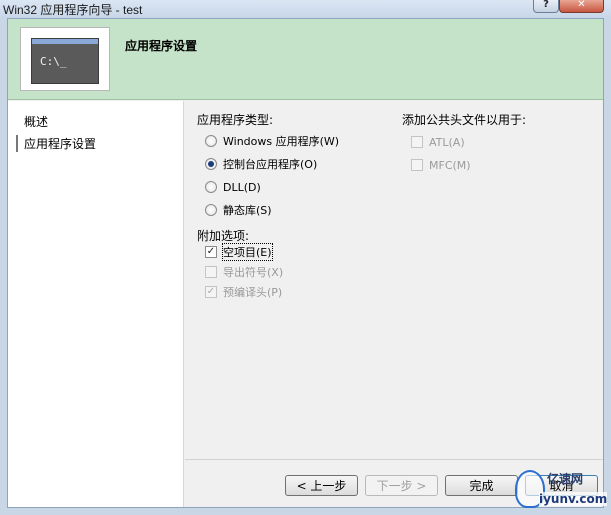  What do you see at coordinates (281, 141) in the screenshot?
I see `radio-windows-app-label: Windows 应用程序(W)` at bounding box center [281, 141].